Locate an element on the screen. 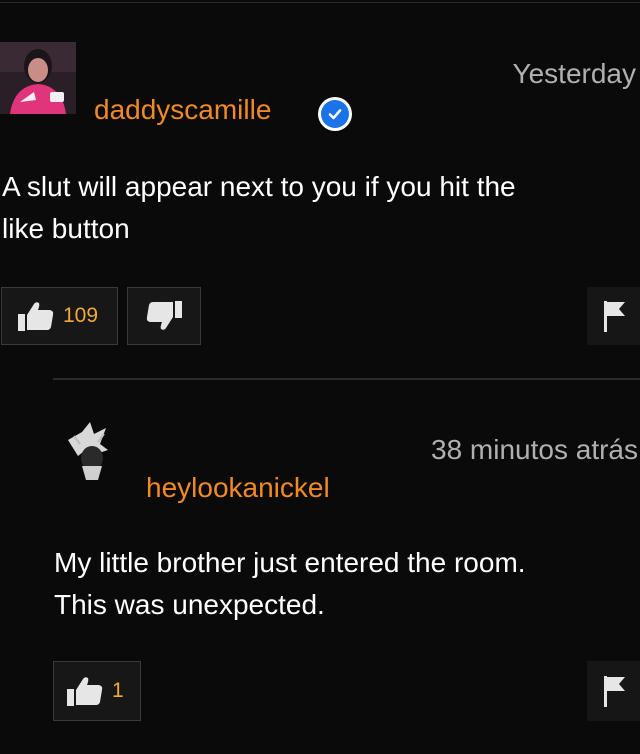 The width and height of the screenshot is (640, 754). reply-divider is located at coordinates (346, 379).